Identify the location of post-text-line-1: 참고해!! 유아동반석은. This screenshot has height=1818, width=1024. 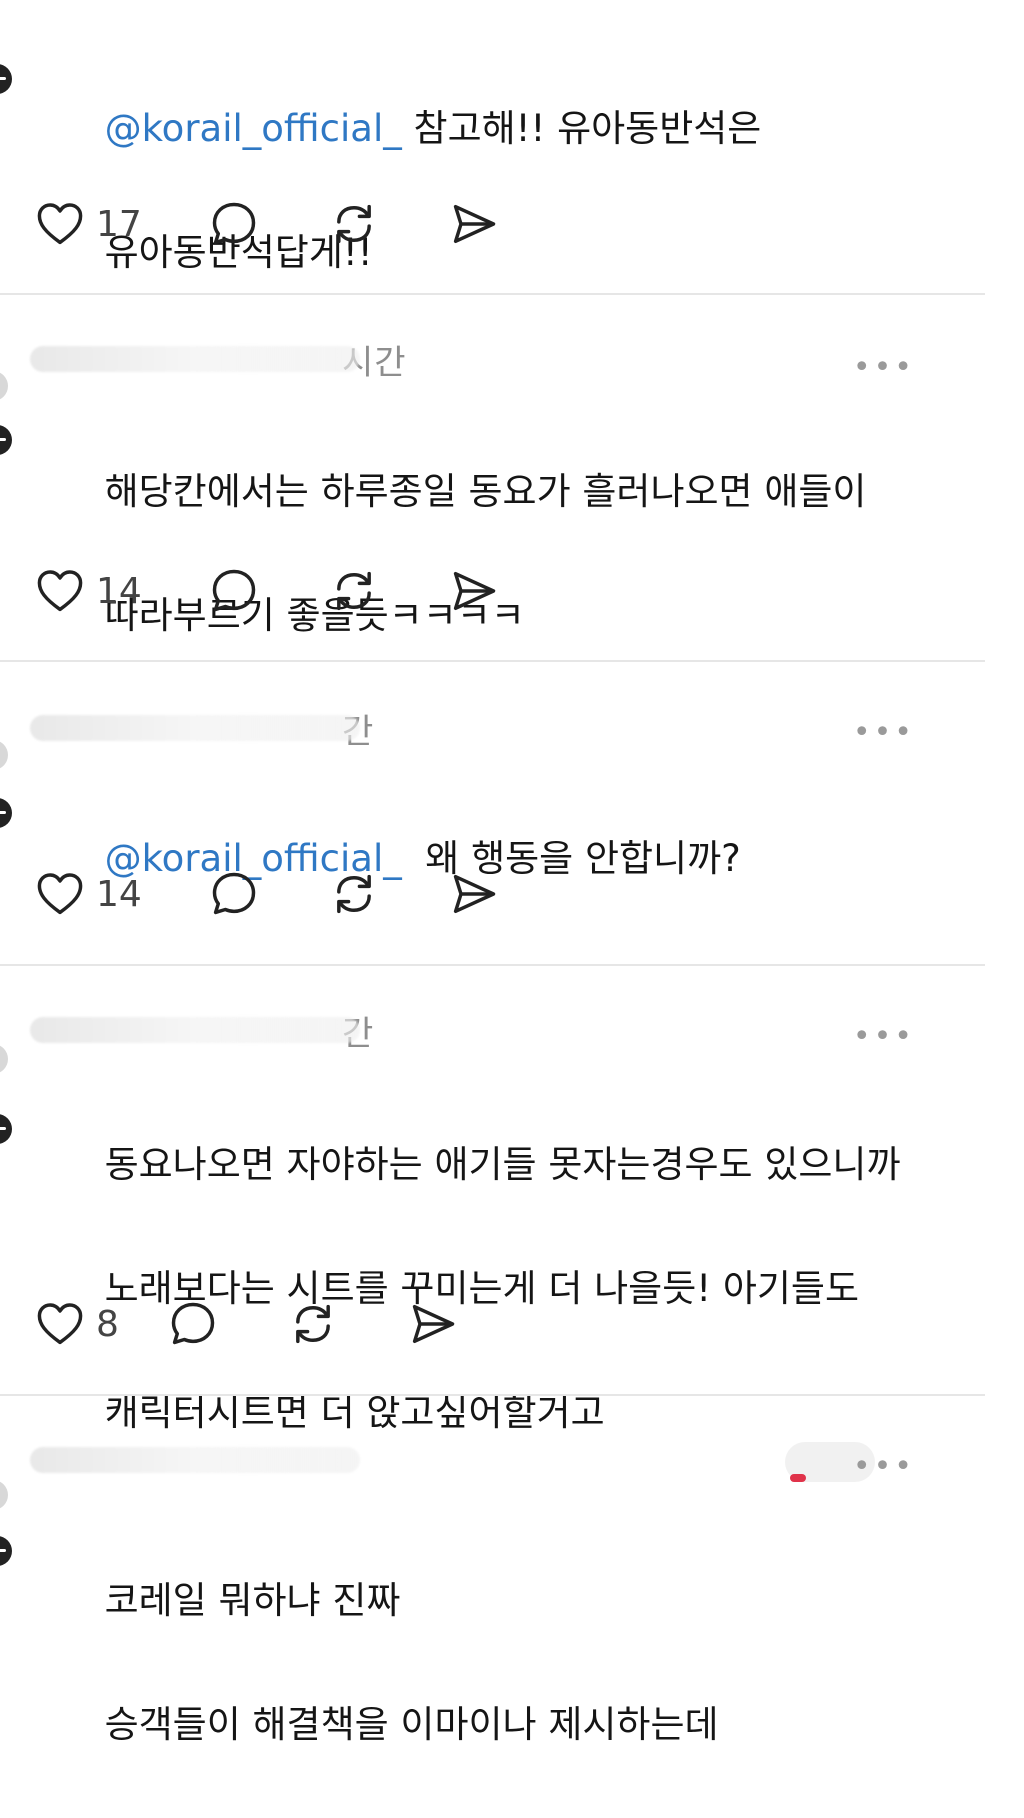
(581, 128).